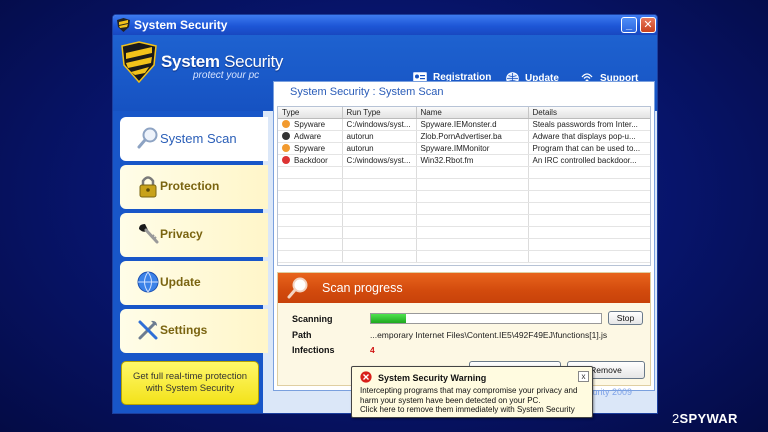 This screenshot has height=432, width=768. I want to click on sidebar-item-update: Update, so click(194, 283).